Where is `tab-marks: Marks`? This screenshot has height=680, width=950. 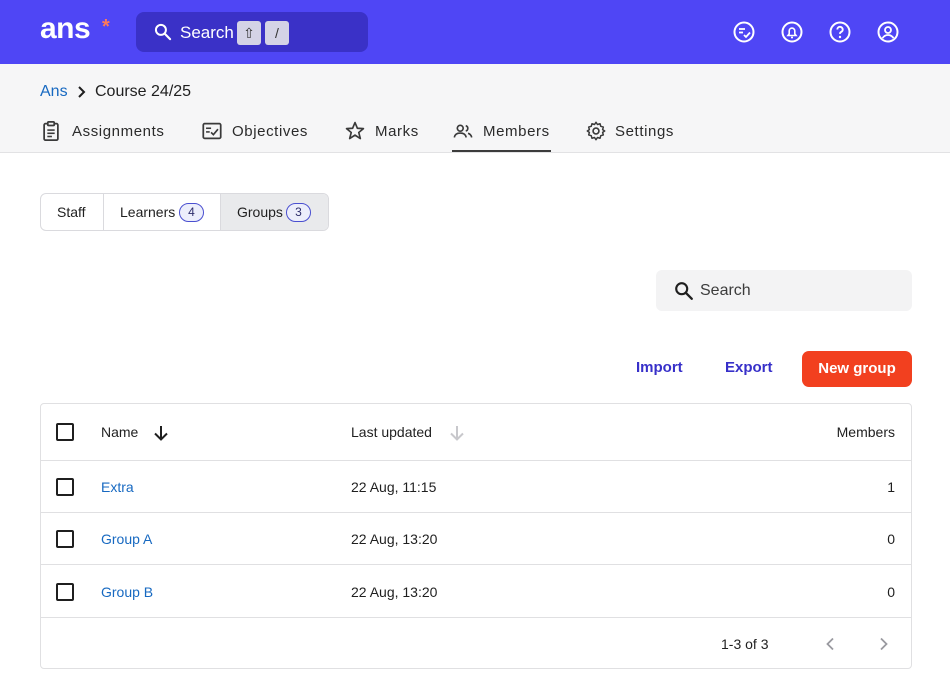
tab-marks: Marks is located at coordinates (383, 136).